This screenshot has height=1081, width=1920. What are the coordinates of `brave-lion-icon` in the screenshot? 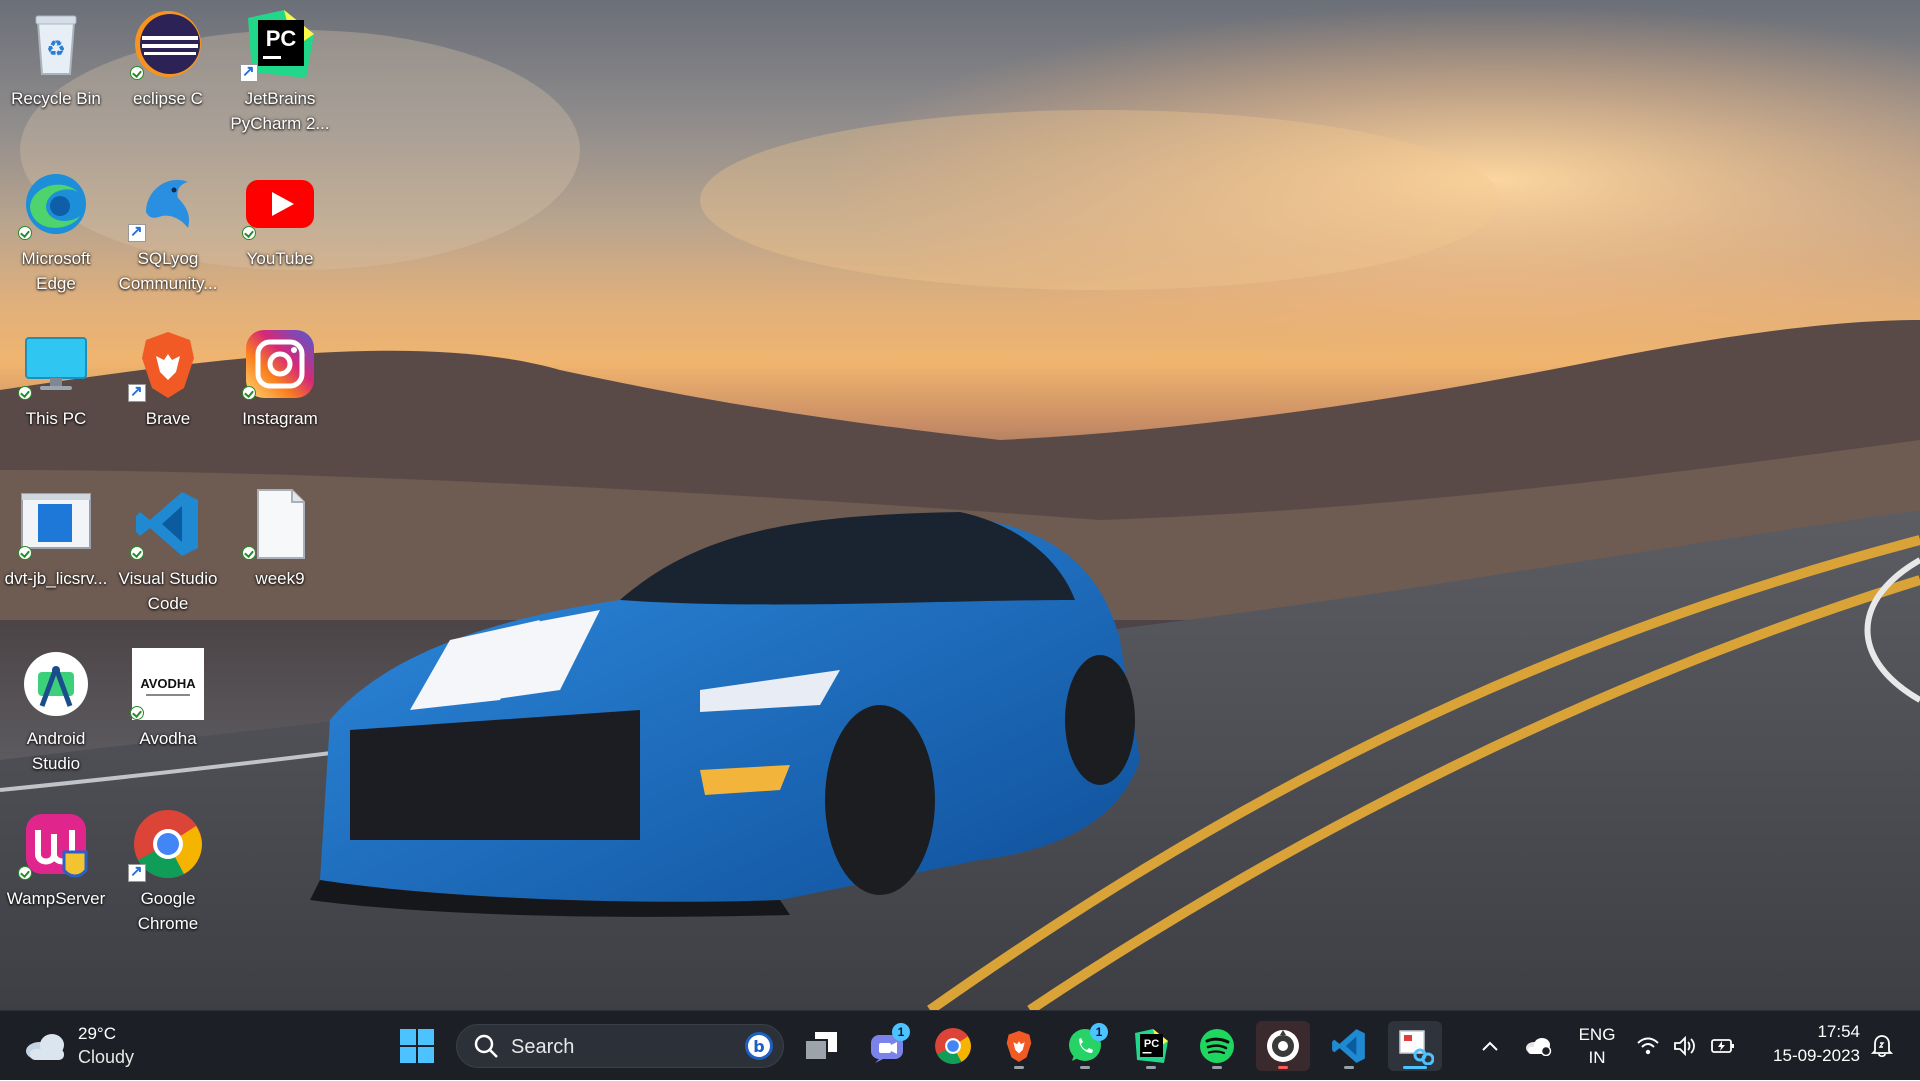 It's located at (166, 365).